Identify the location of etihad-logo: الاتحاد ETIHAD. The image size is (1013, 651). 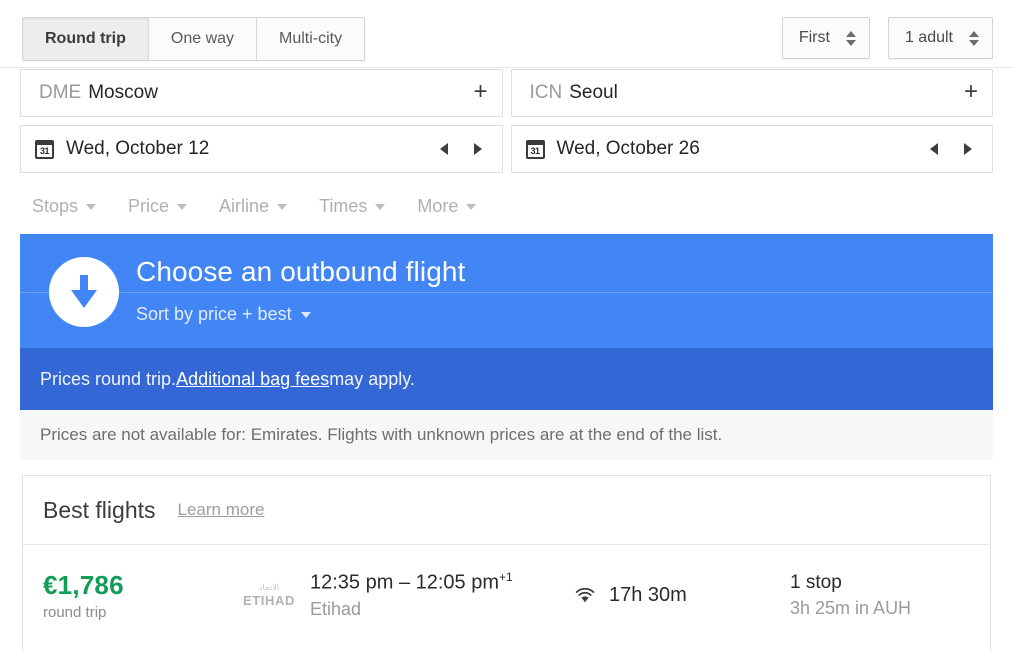
(269, 595).